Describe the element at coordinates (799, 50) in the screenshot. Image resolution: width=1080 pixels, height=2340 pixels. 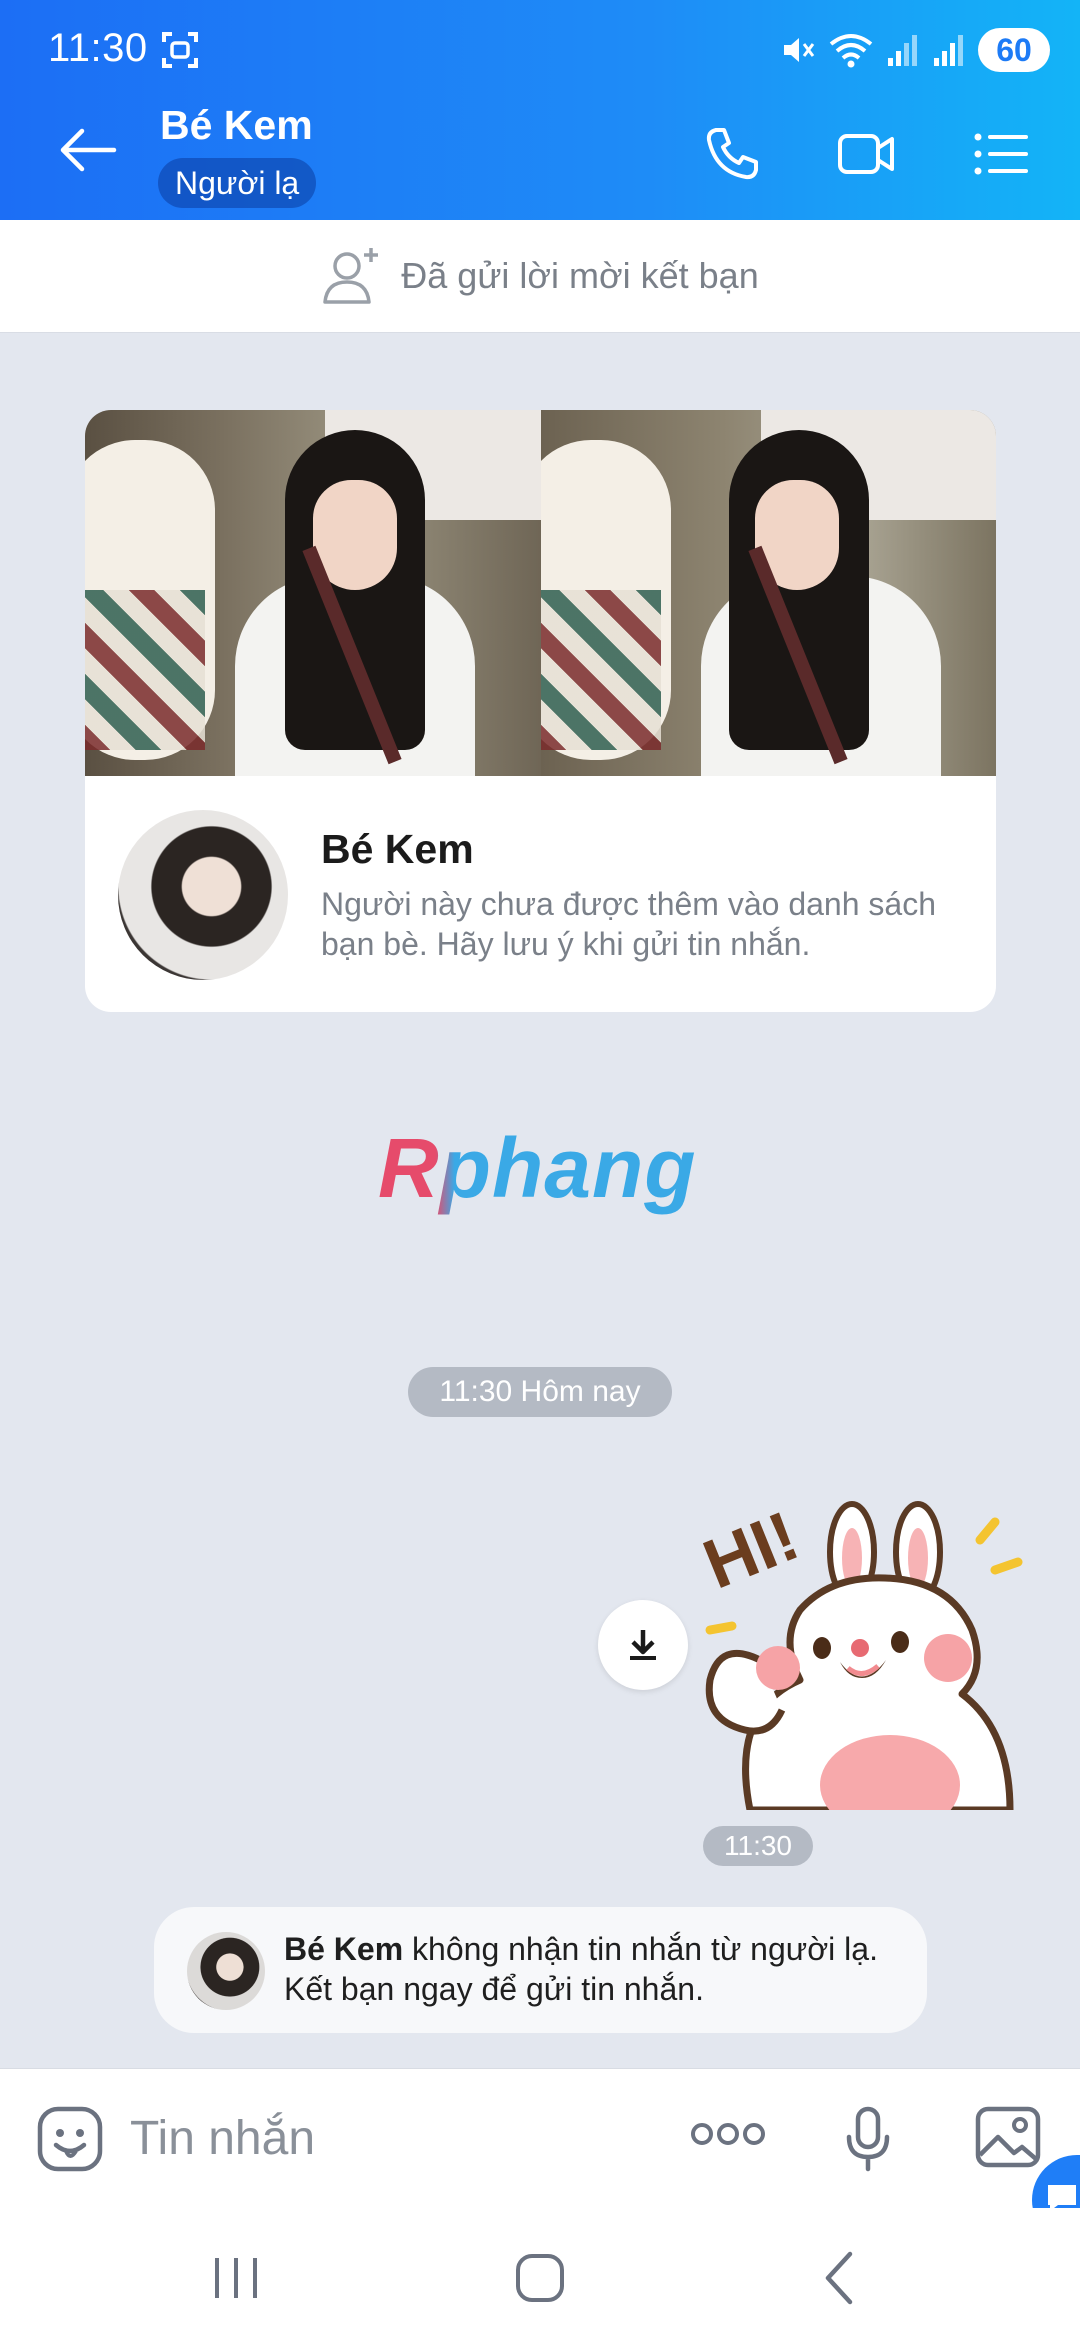
I see `mute-icon` at that location.